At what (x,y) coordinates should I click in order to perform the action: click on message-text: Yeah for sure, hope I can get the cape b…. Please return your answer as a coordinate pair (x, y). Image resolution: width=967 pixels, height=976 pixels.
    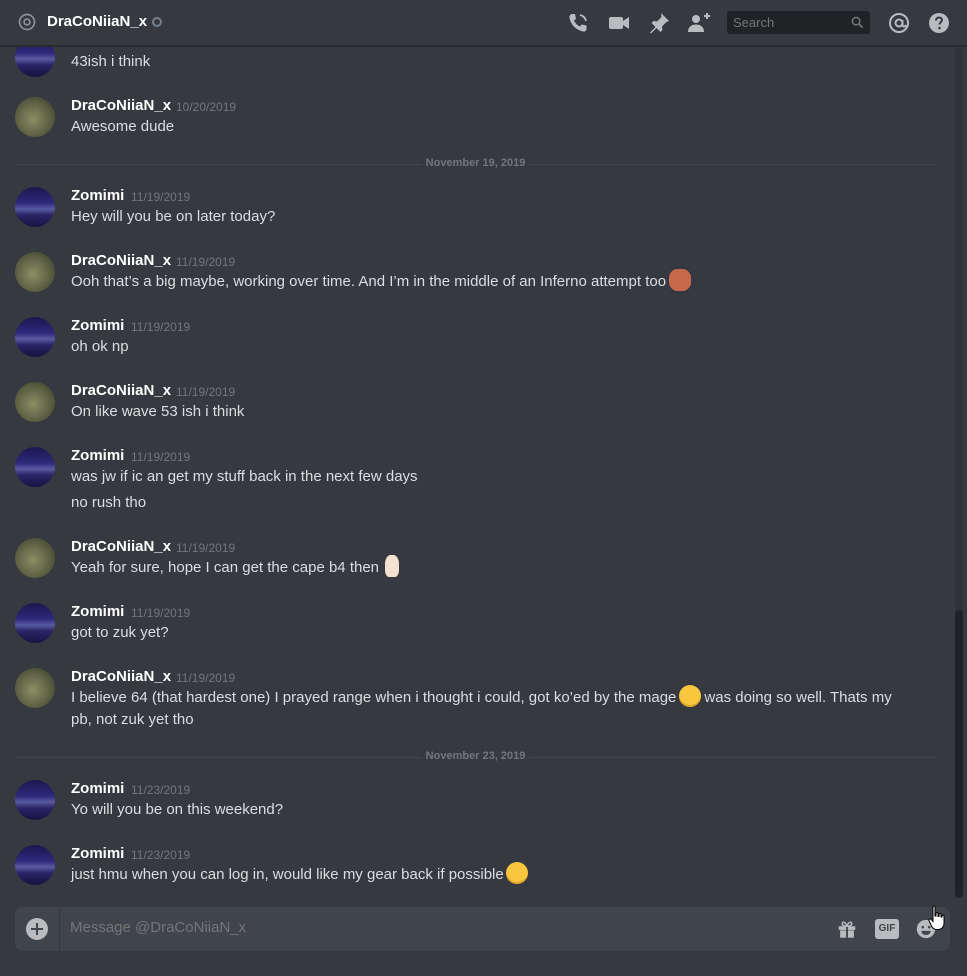
    Looking at the image, I should click on (225, 567).